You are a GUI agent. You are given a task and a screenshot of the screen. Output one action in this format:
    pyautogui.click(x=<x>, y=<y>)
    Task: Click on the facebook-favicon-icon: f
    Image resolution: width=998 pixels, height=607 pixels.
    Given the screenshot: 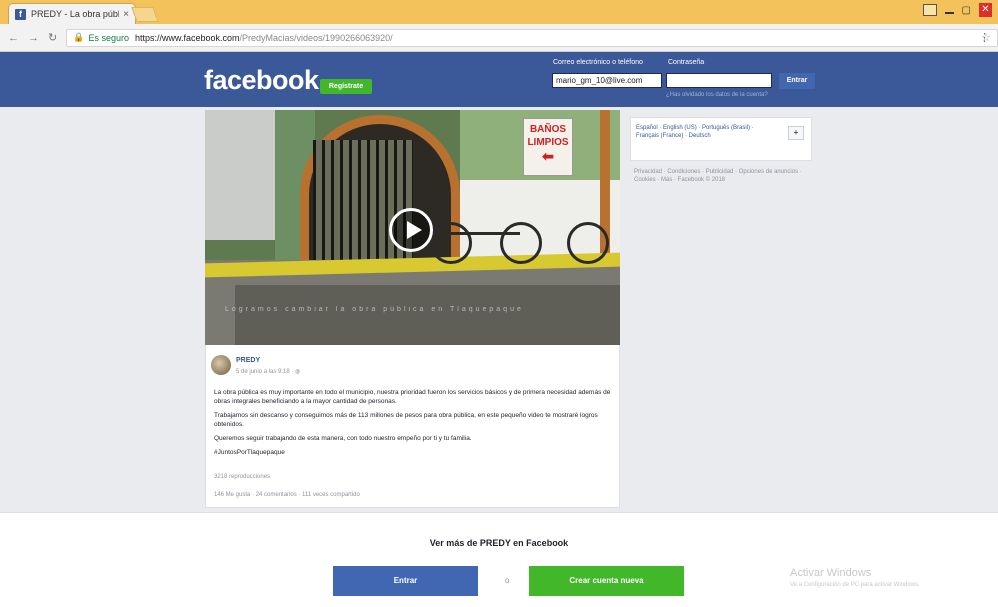 What is the action you would take?
    pyautogui.click(x=20, y=14)
    